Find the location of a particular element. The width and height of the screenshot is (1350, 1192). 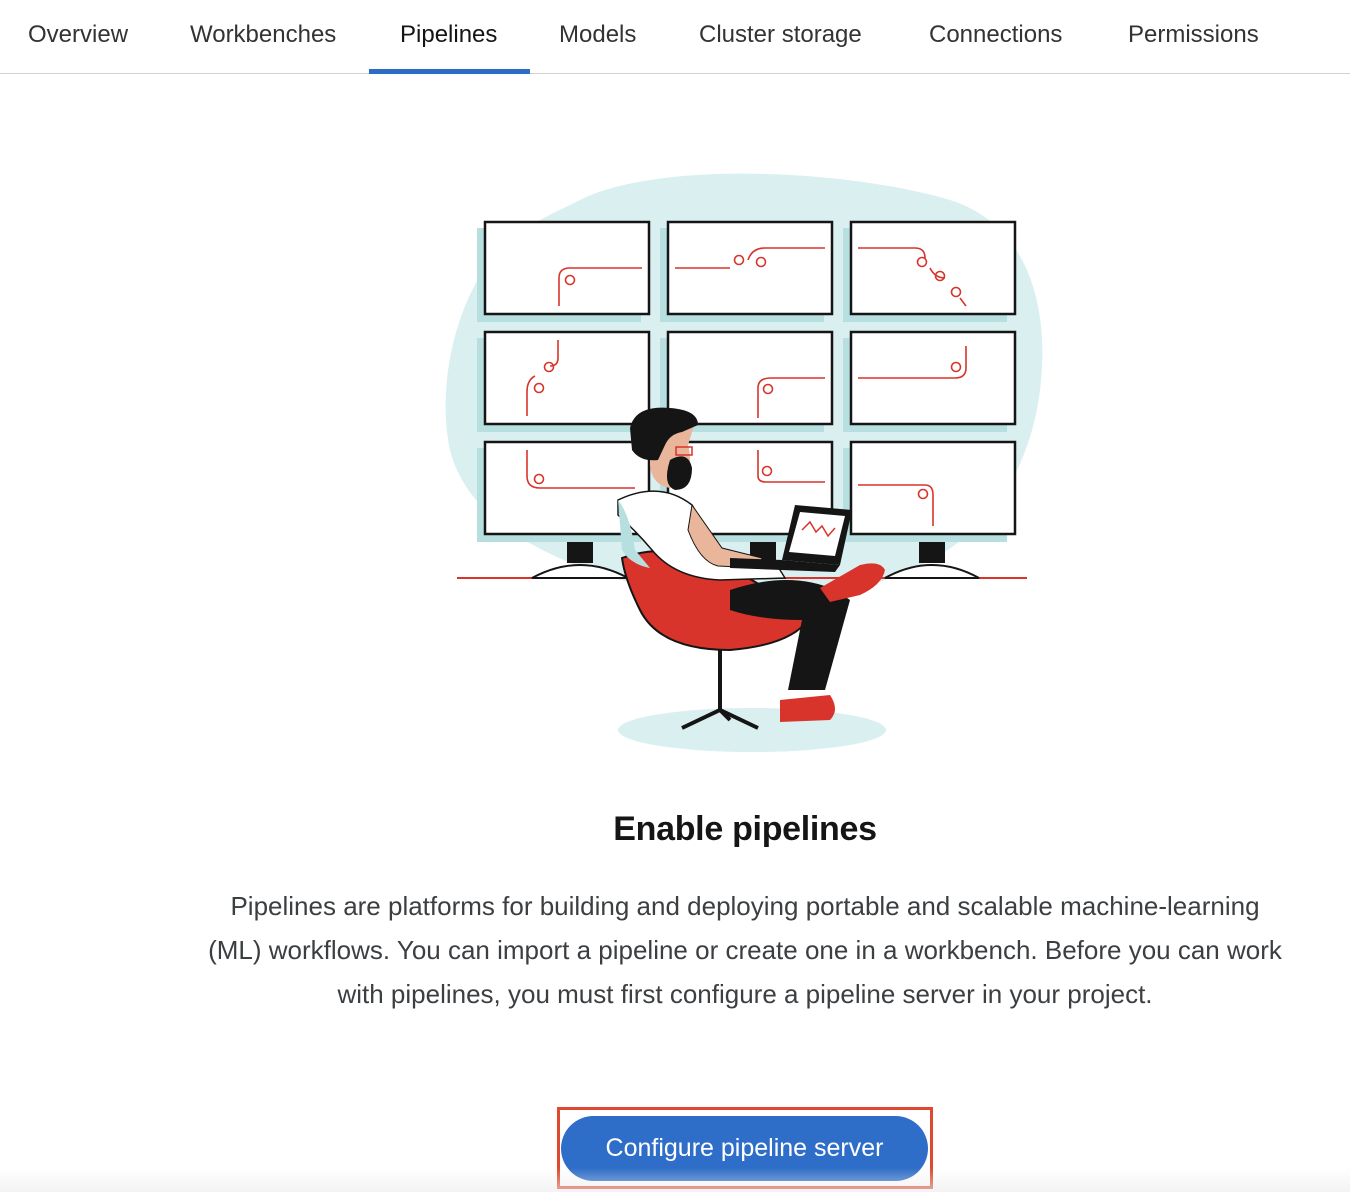

tab-models: Models is located at coordinates (597, 36).